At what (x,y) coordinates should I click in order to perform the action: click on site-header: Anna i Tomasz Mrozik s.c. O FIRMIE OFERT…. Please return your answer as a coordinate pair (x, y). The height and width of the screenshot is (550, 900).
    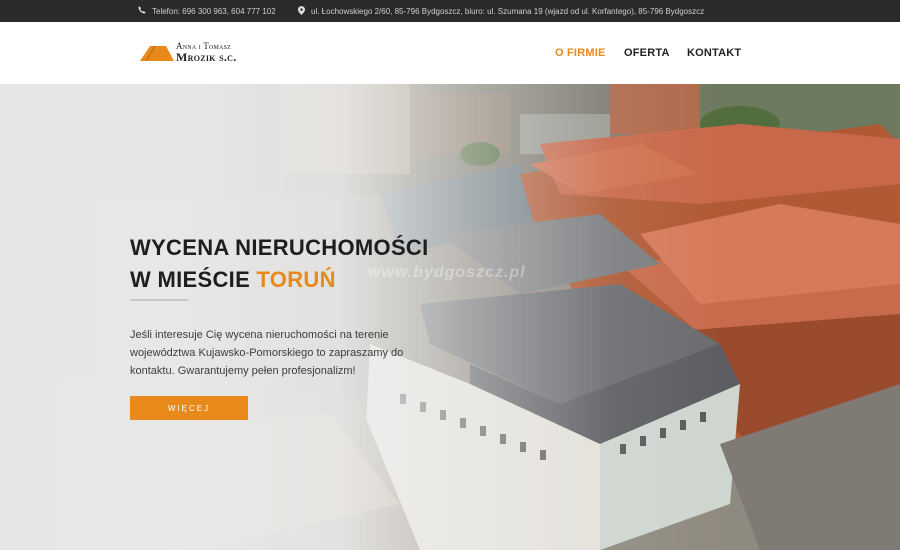
    Looking at the image, I should click on (450, 53).